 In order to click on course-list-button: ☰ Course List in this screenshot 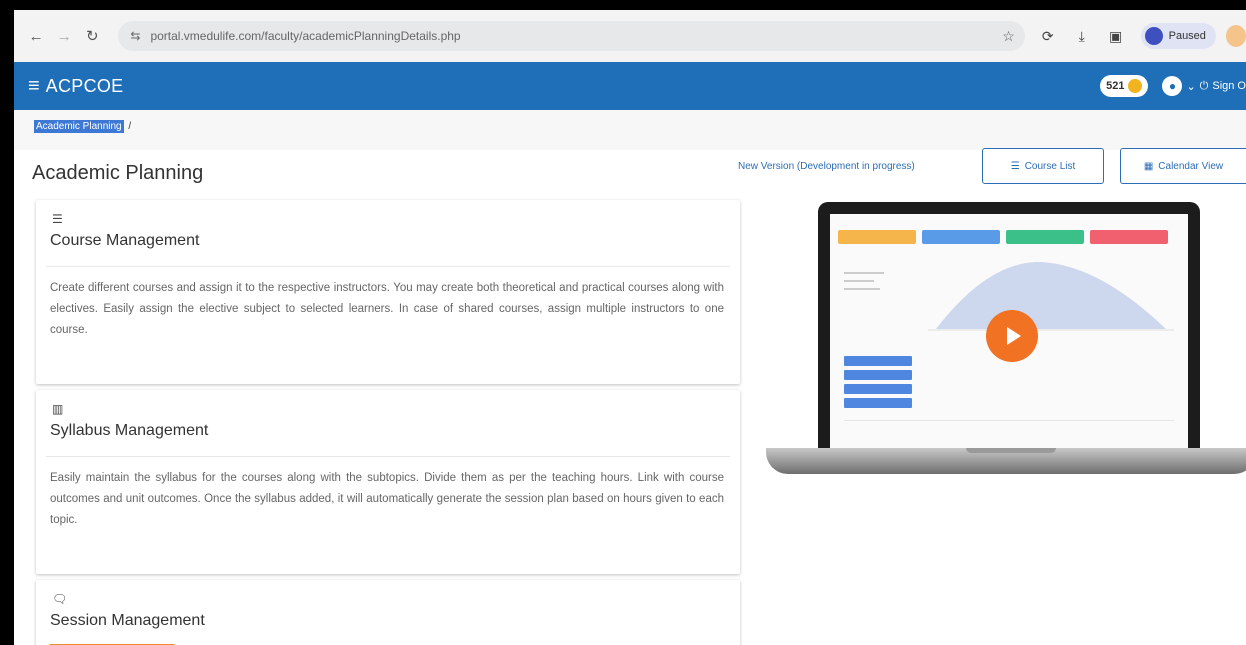, I will do `click(1043, 166)`.